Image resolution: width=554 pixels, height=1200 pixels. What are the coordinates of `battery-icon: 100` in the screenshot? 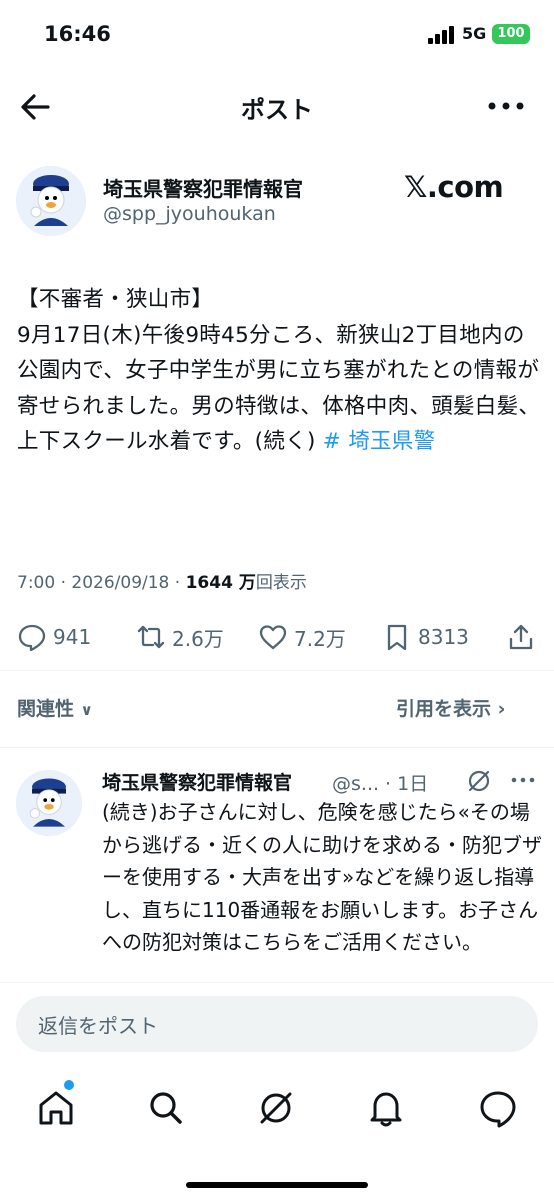 It's located at (511, 34).